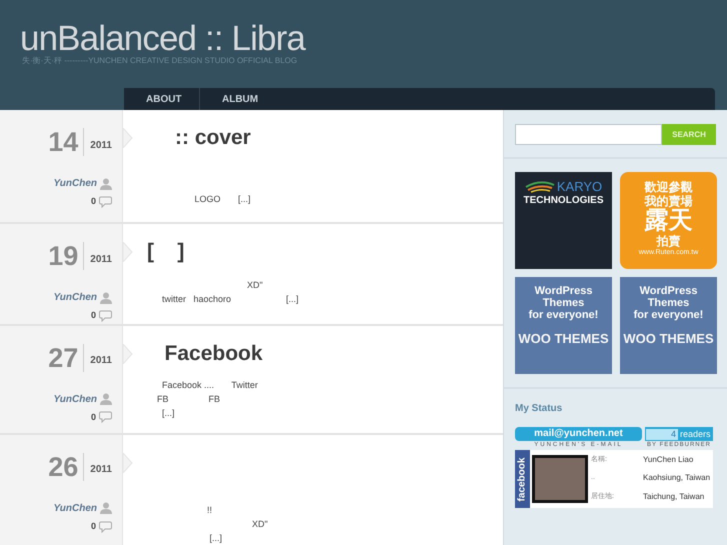  I want to click on profile-value: YunChen Liao, so click(668, 460).